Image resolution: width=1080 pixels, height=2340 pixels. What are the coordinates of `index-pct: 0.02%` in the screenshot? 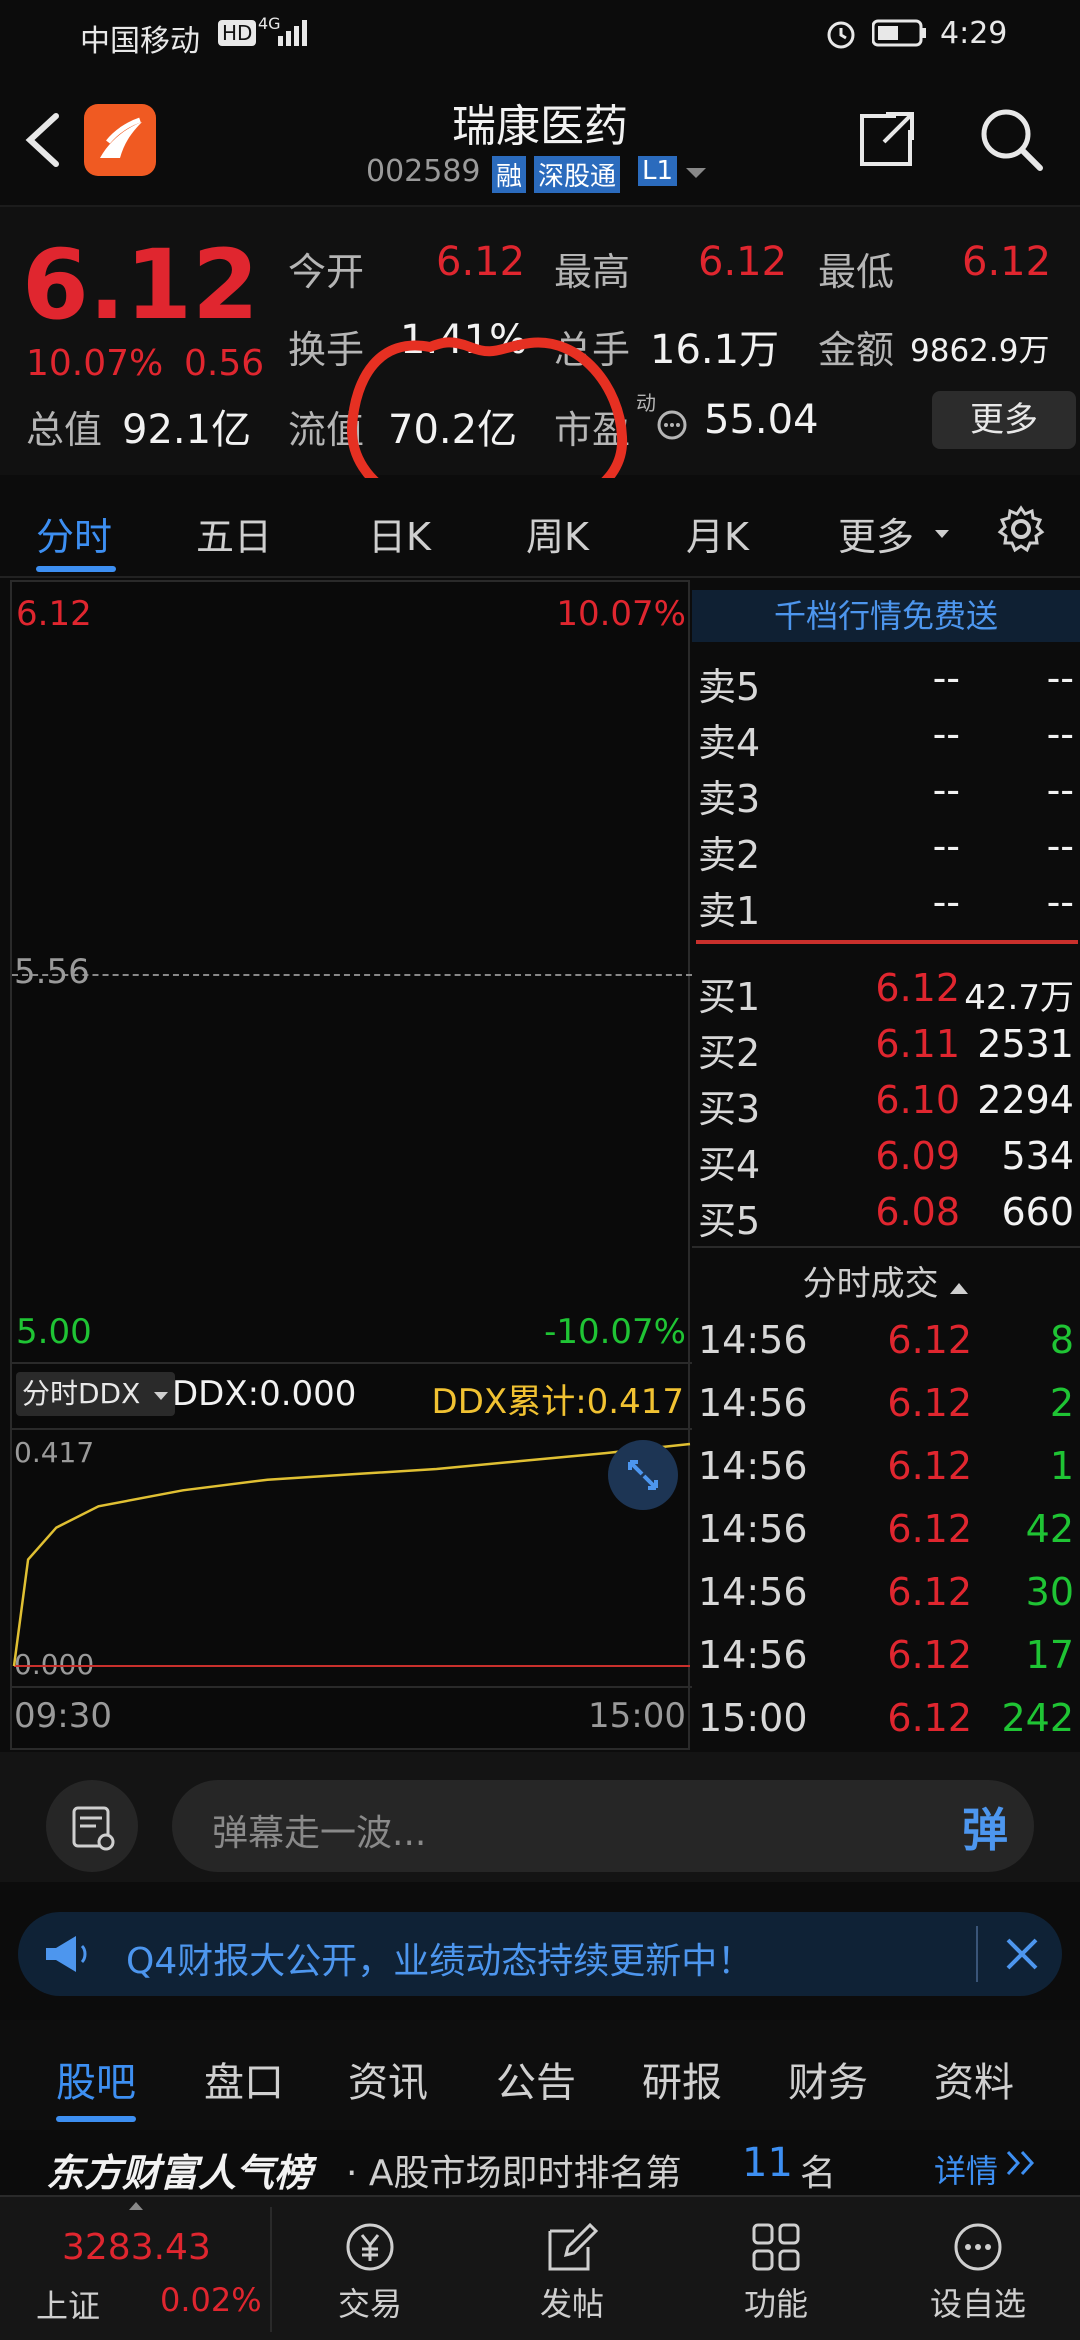 It's located at (211, 2300).